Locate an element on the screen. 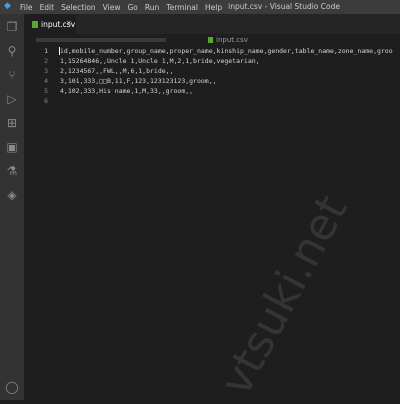 The height and width of the screenshot is (404, 400). menu-file: File is located at coordinates (26, 7).